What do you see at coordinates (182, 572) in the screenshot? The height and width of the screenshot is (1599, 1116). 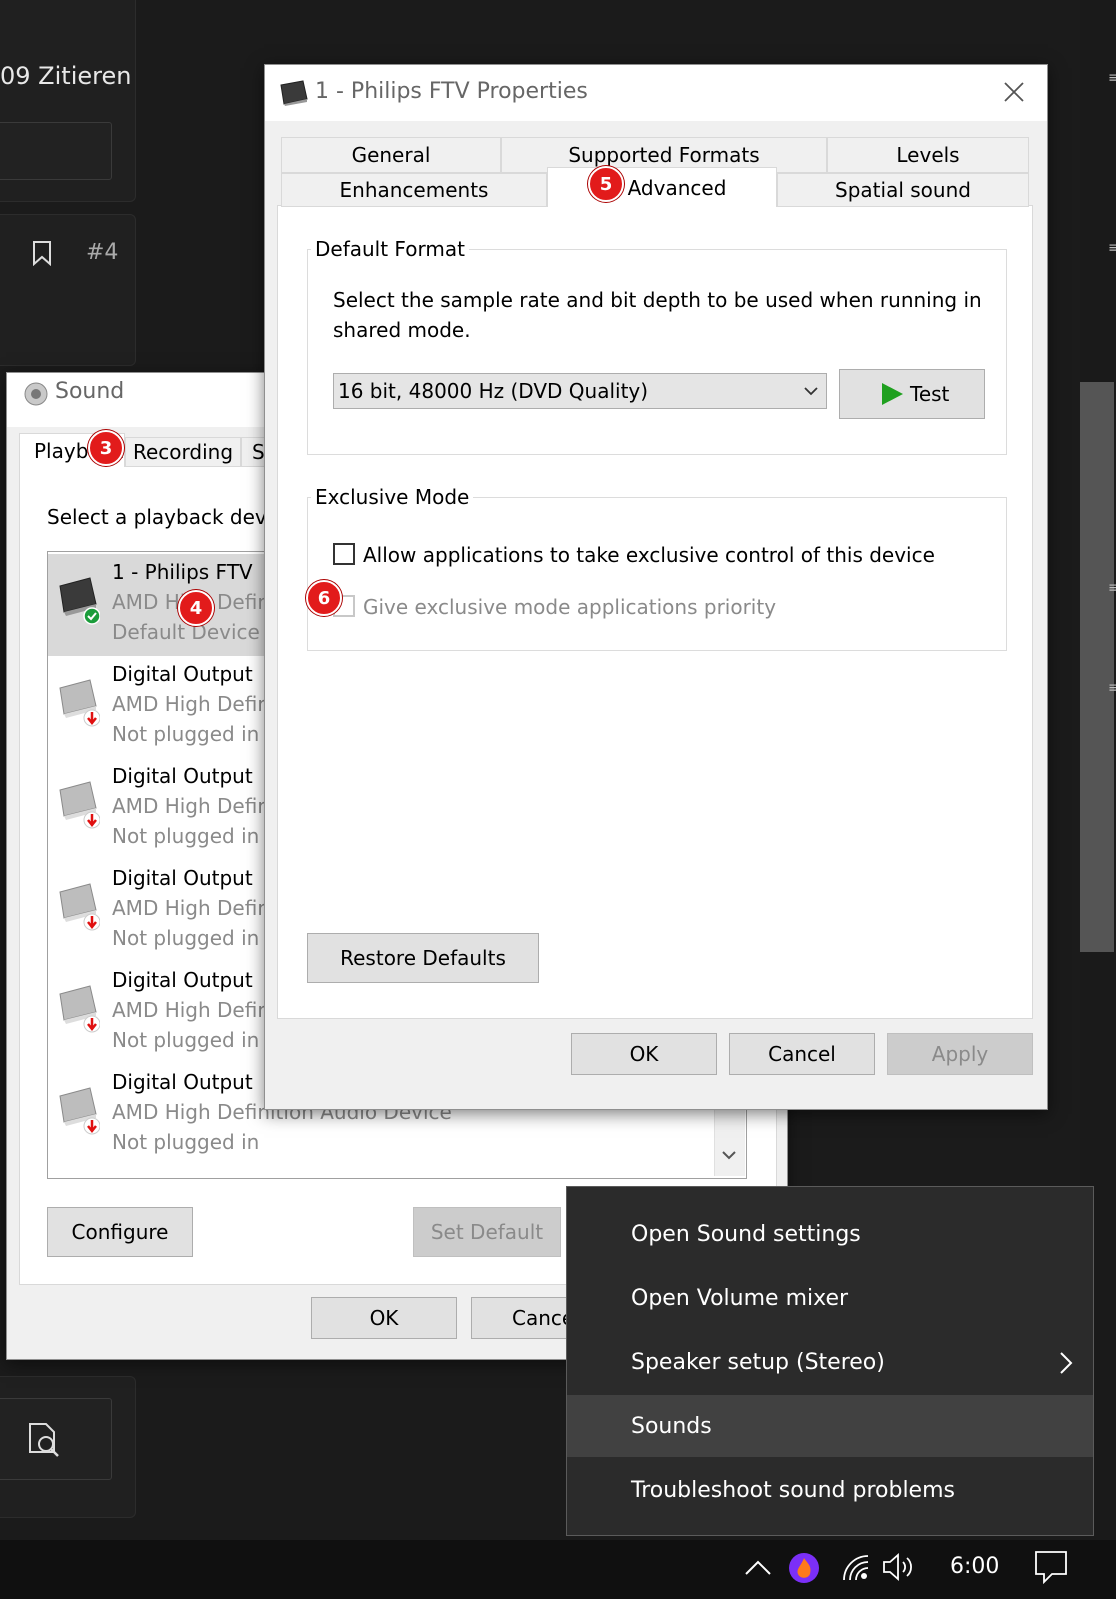 I see `device-name: 1 - Philips FTV` at bounding box center [182, 572].